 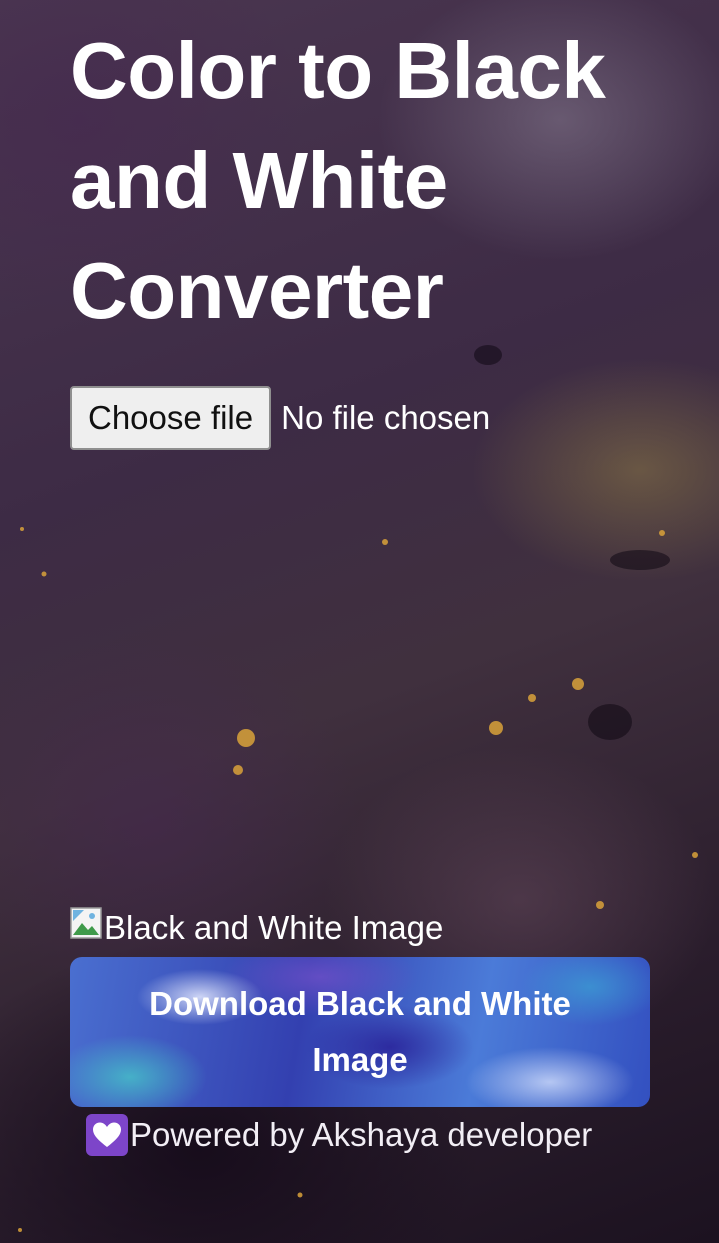 What do you see at coordinates (171, 418) in the screenshot?
I see `choose-file-button: Choose file` at bounding box center [171, 418].